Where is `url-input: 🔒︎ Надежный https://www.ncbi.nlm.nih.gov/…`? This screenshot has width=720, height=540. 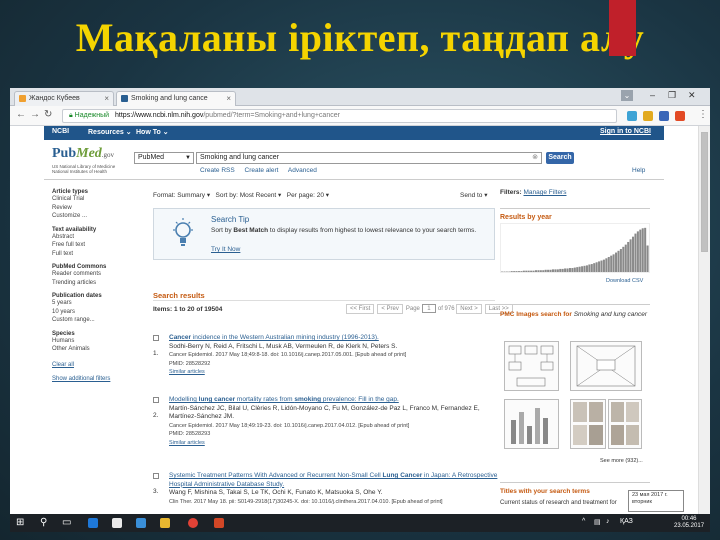 url-input: 🔒︎ Надежный https://www.ncbi.nlm.nih.gov/… is located at coordinates (365, 116).